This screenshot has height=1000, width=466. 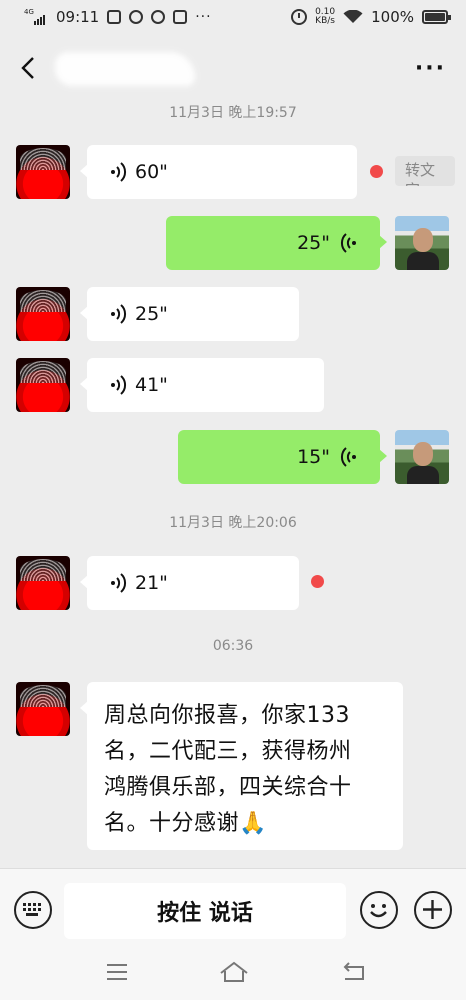 I want to click on keyboard-toggle-icon, so click(x=33, y=910).